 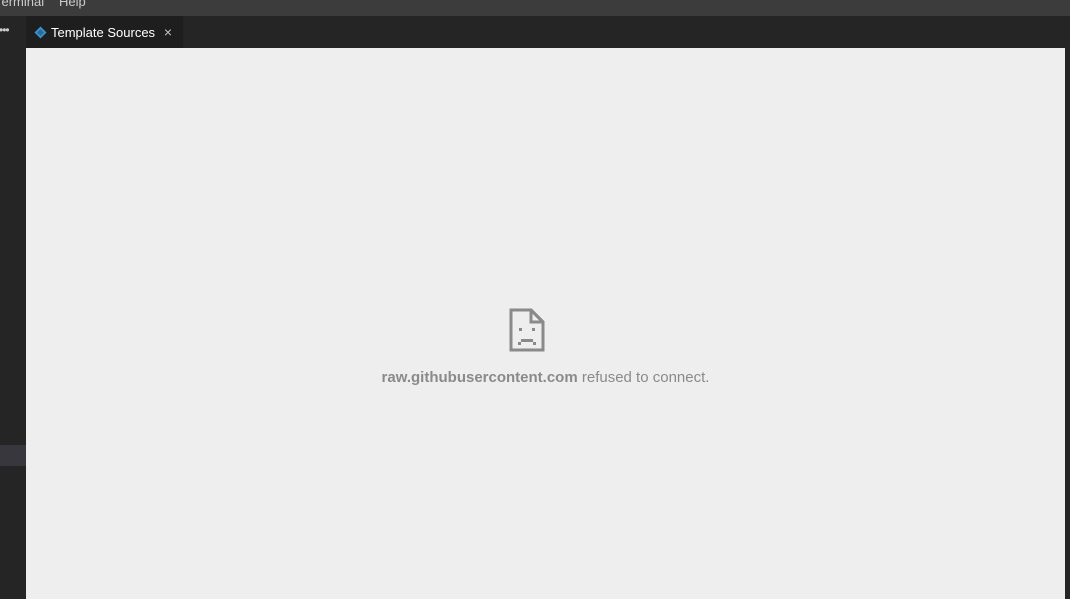 I want to click on sad-document-icon, so click(x=527, y=330).